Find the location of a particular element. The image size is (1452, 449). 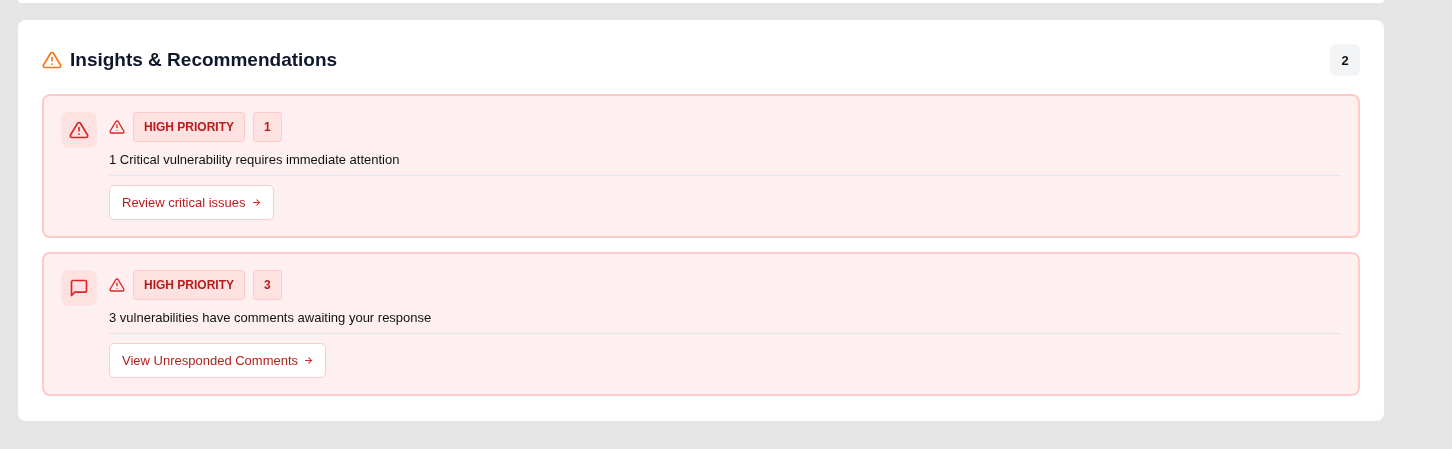

count-badge: 1 is located at coordinates (267, 127).